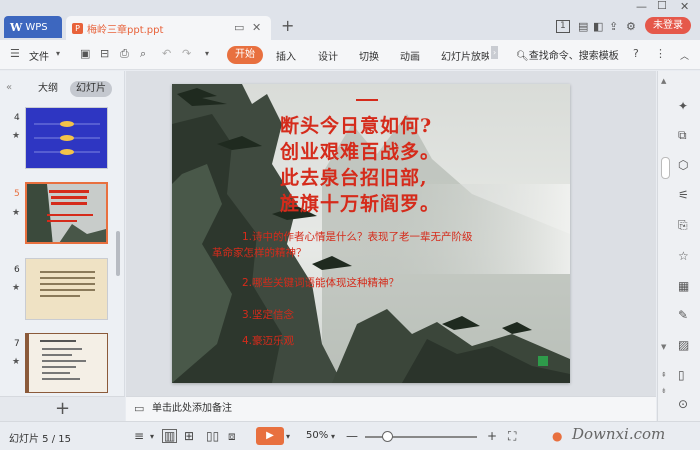  Describe the element at coordinates (333, 436) in the screenshot. I see `zoom-dropdown-icon: ▾` at that location.